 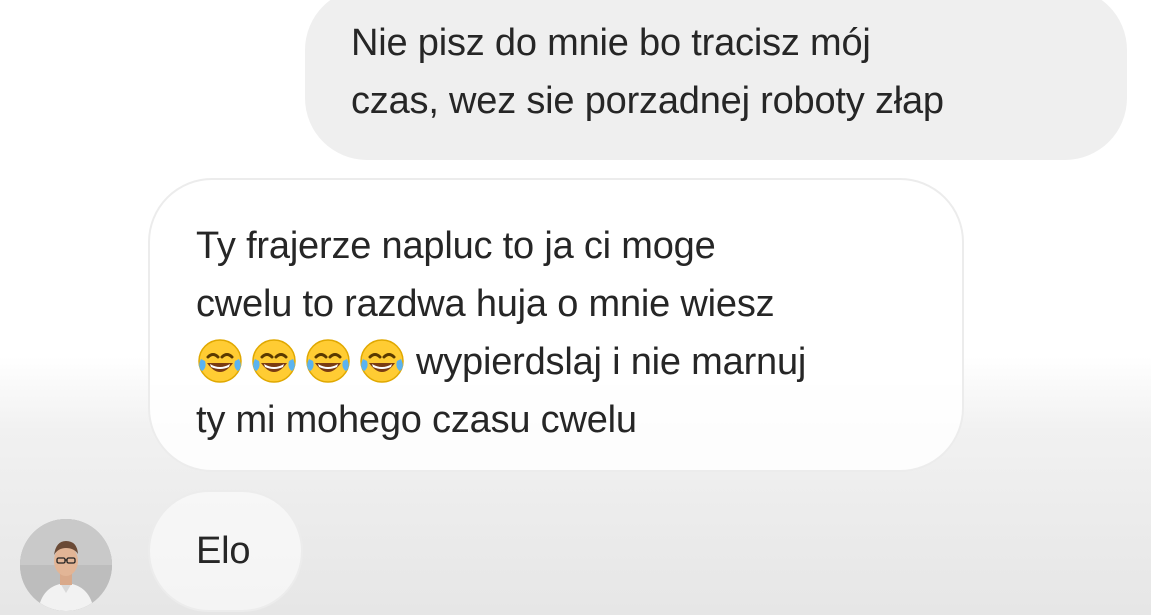 I want to click on message-text-line: ty mi mohego czasu cwelu, so click(x=416, y=420).